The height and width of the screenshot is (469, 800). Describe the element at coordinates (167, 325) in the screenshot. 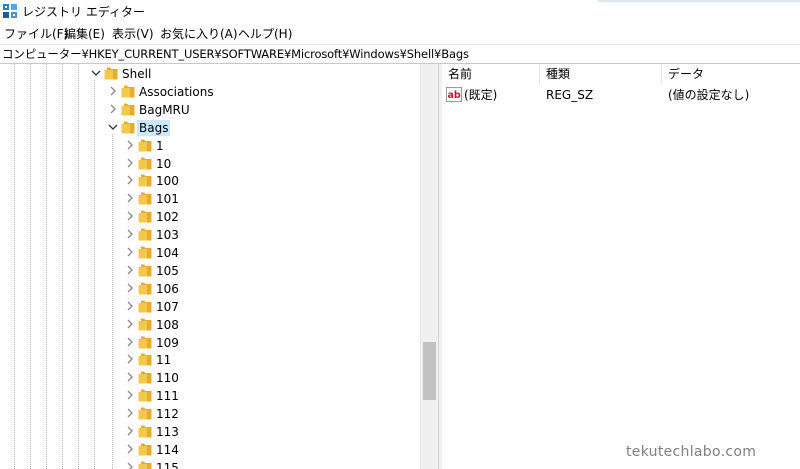

I see `tree-node-label: 108` at that location.